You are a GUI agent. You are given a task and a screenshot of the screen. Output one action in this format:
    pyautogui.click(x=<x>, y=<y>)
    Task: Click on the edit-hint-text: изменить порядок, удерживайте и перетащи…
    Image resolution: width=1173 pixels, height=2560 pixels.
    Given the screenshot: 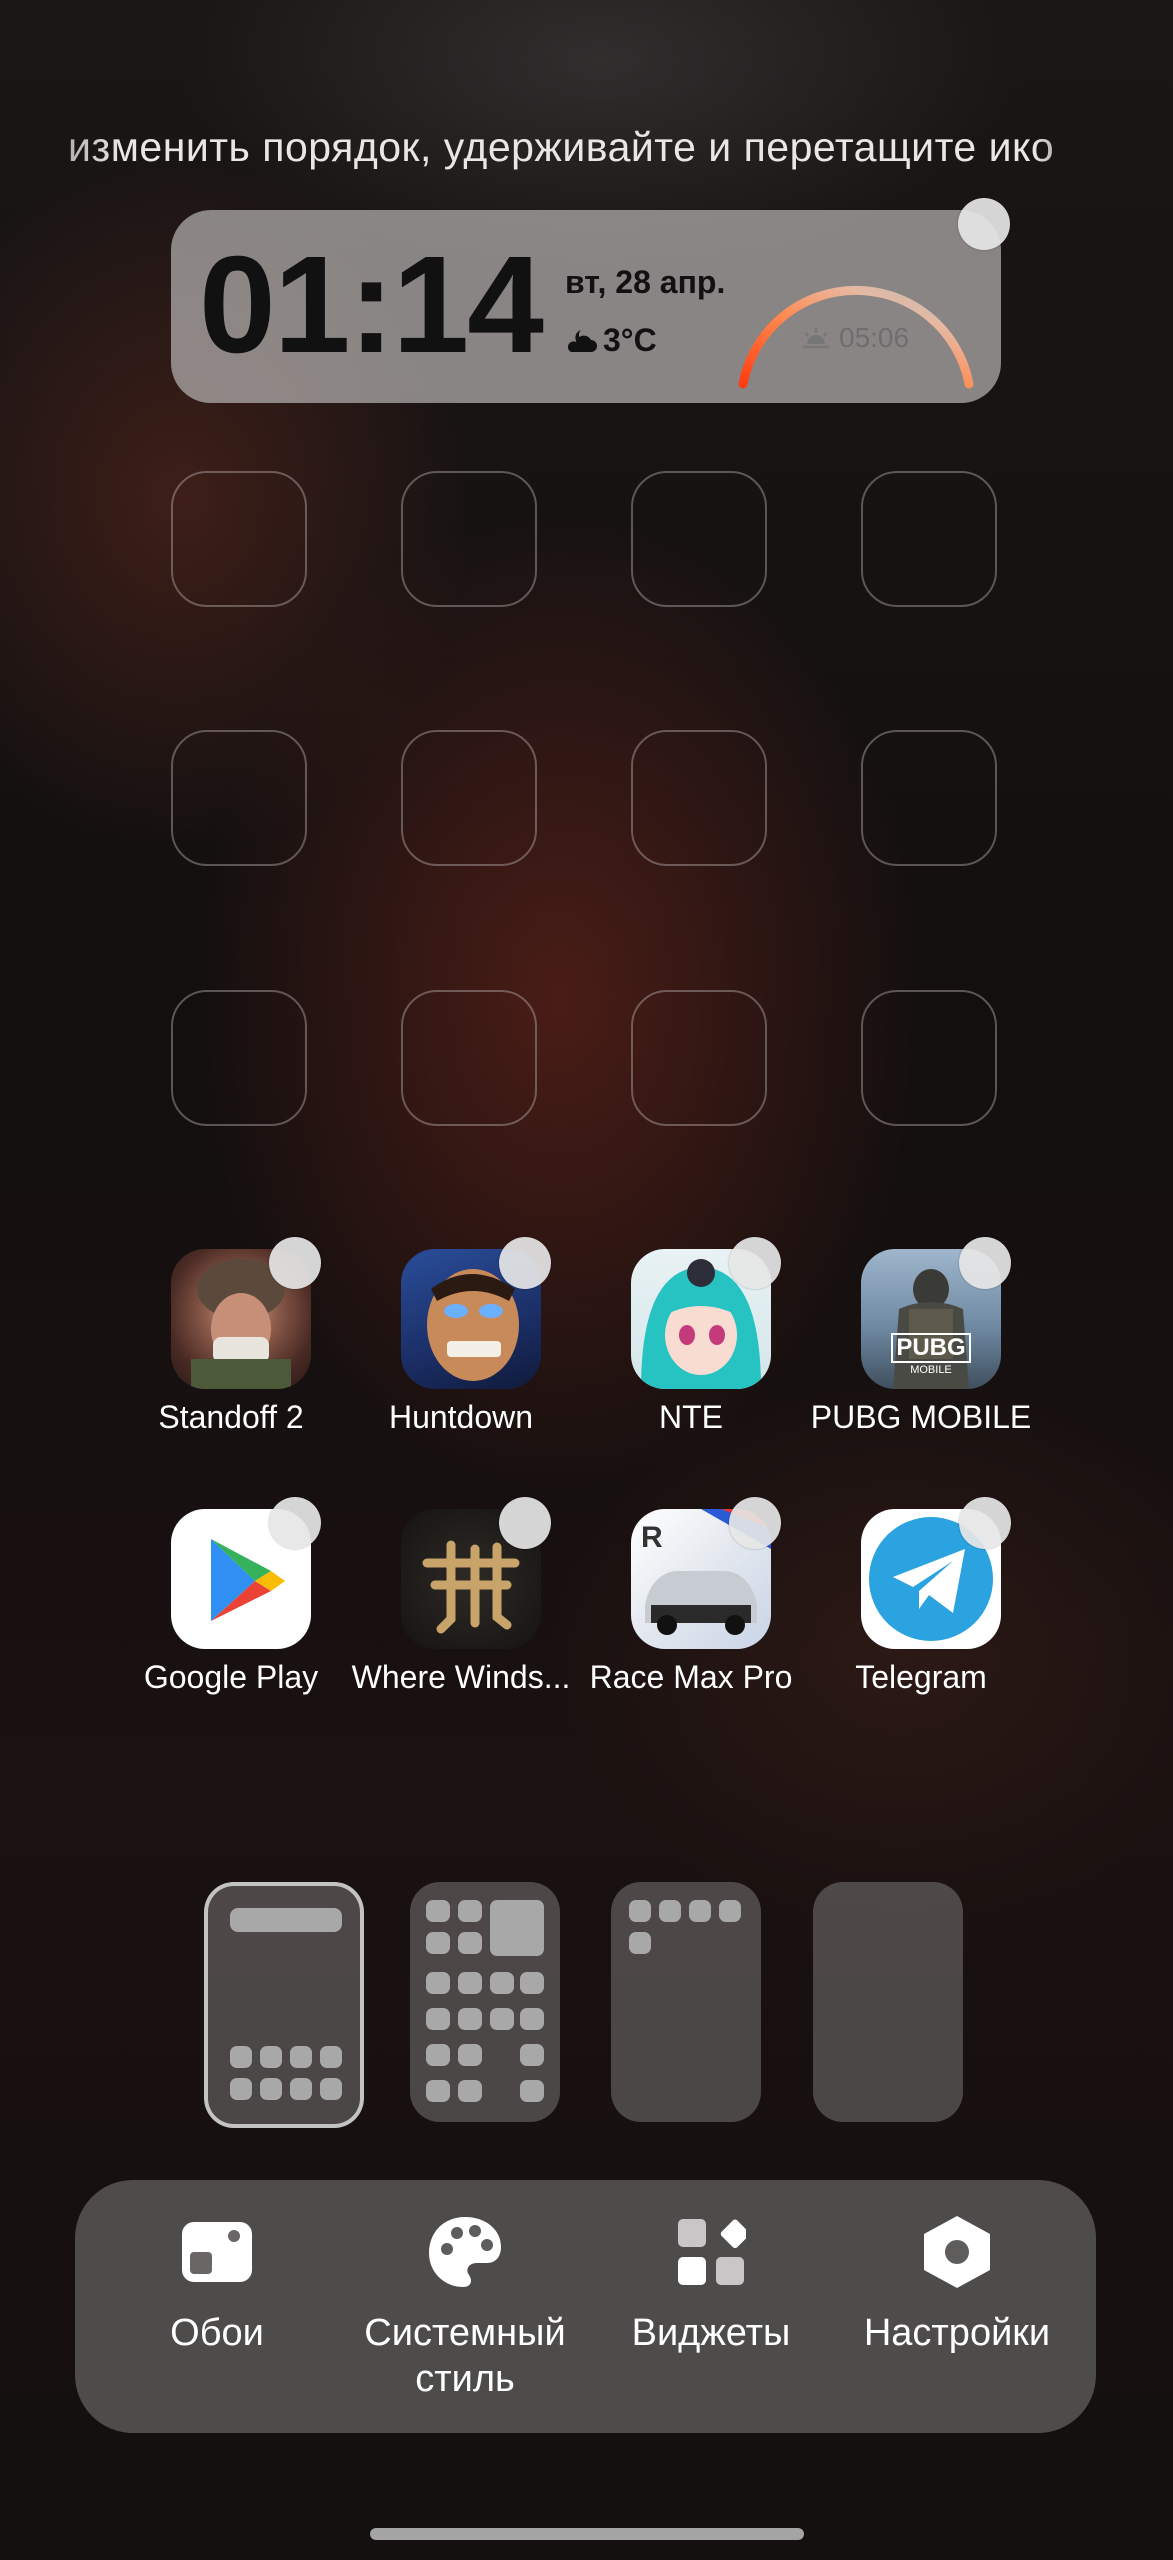 What is the action you would take?
    pyautogui.click(x=561, y=147)
    